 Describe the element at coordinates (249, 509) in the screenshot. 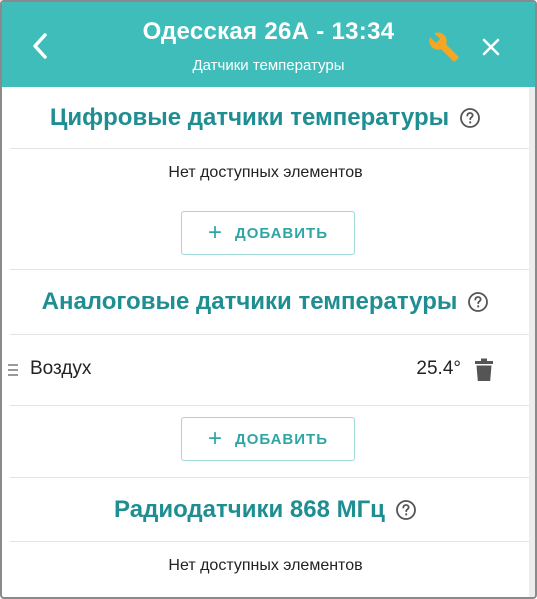

I see `radio-sensors-title-text: Радиодатчики 868 МГц` at that location.